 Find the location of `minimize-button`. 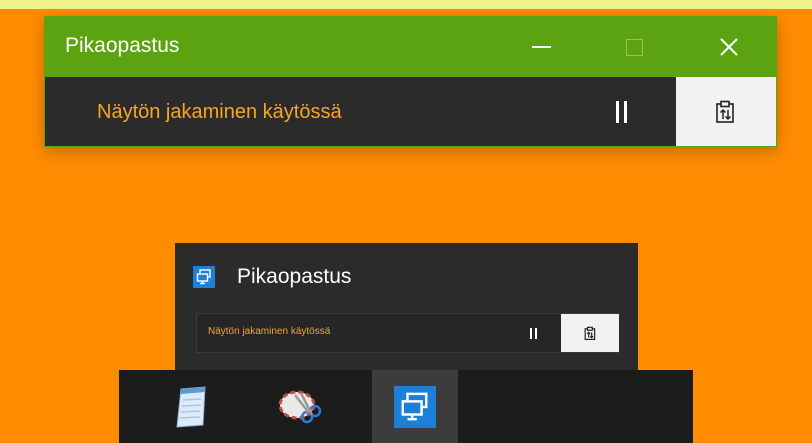

minimize-button is located at coordinates (541, 47).